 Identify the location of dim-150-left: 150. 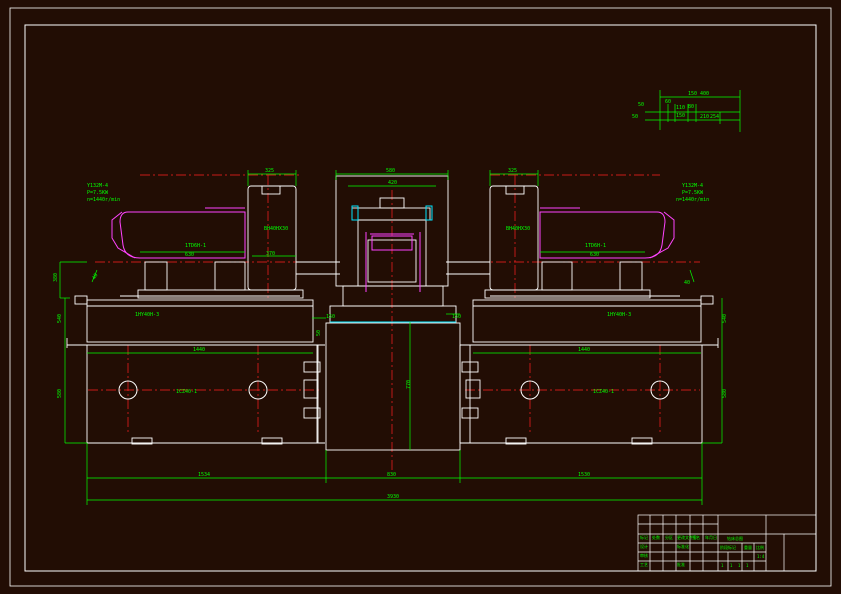
(330, 317).